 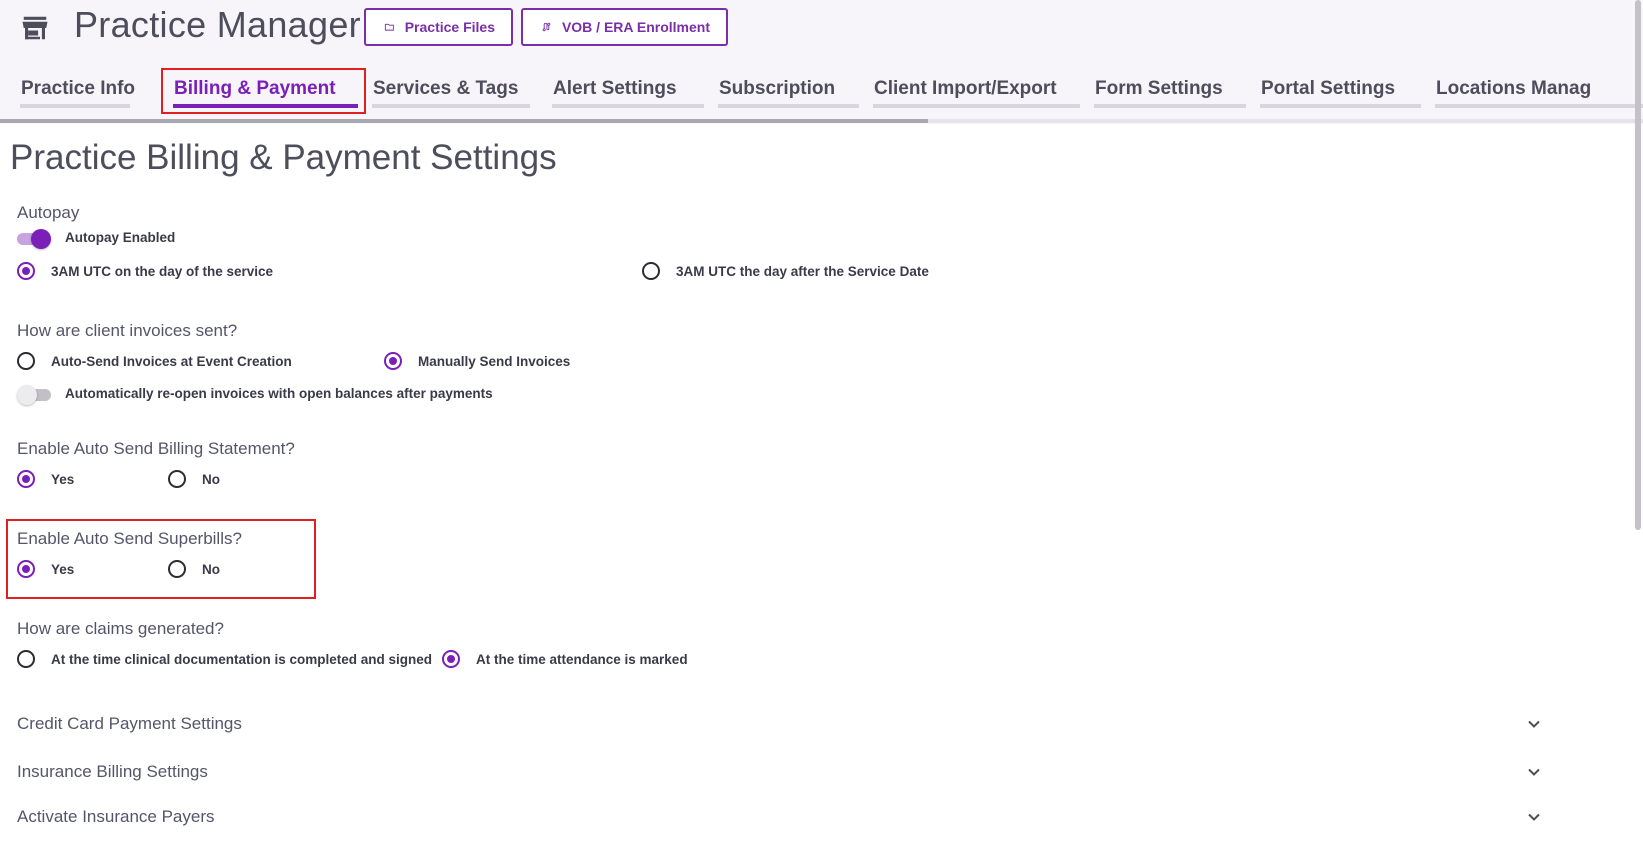 I want to click on autopay-label: Autopay, so click(x=48, y=212).